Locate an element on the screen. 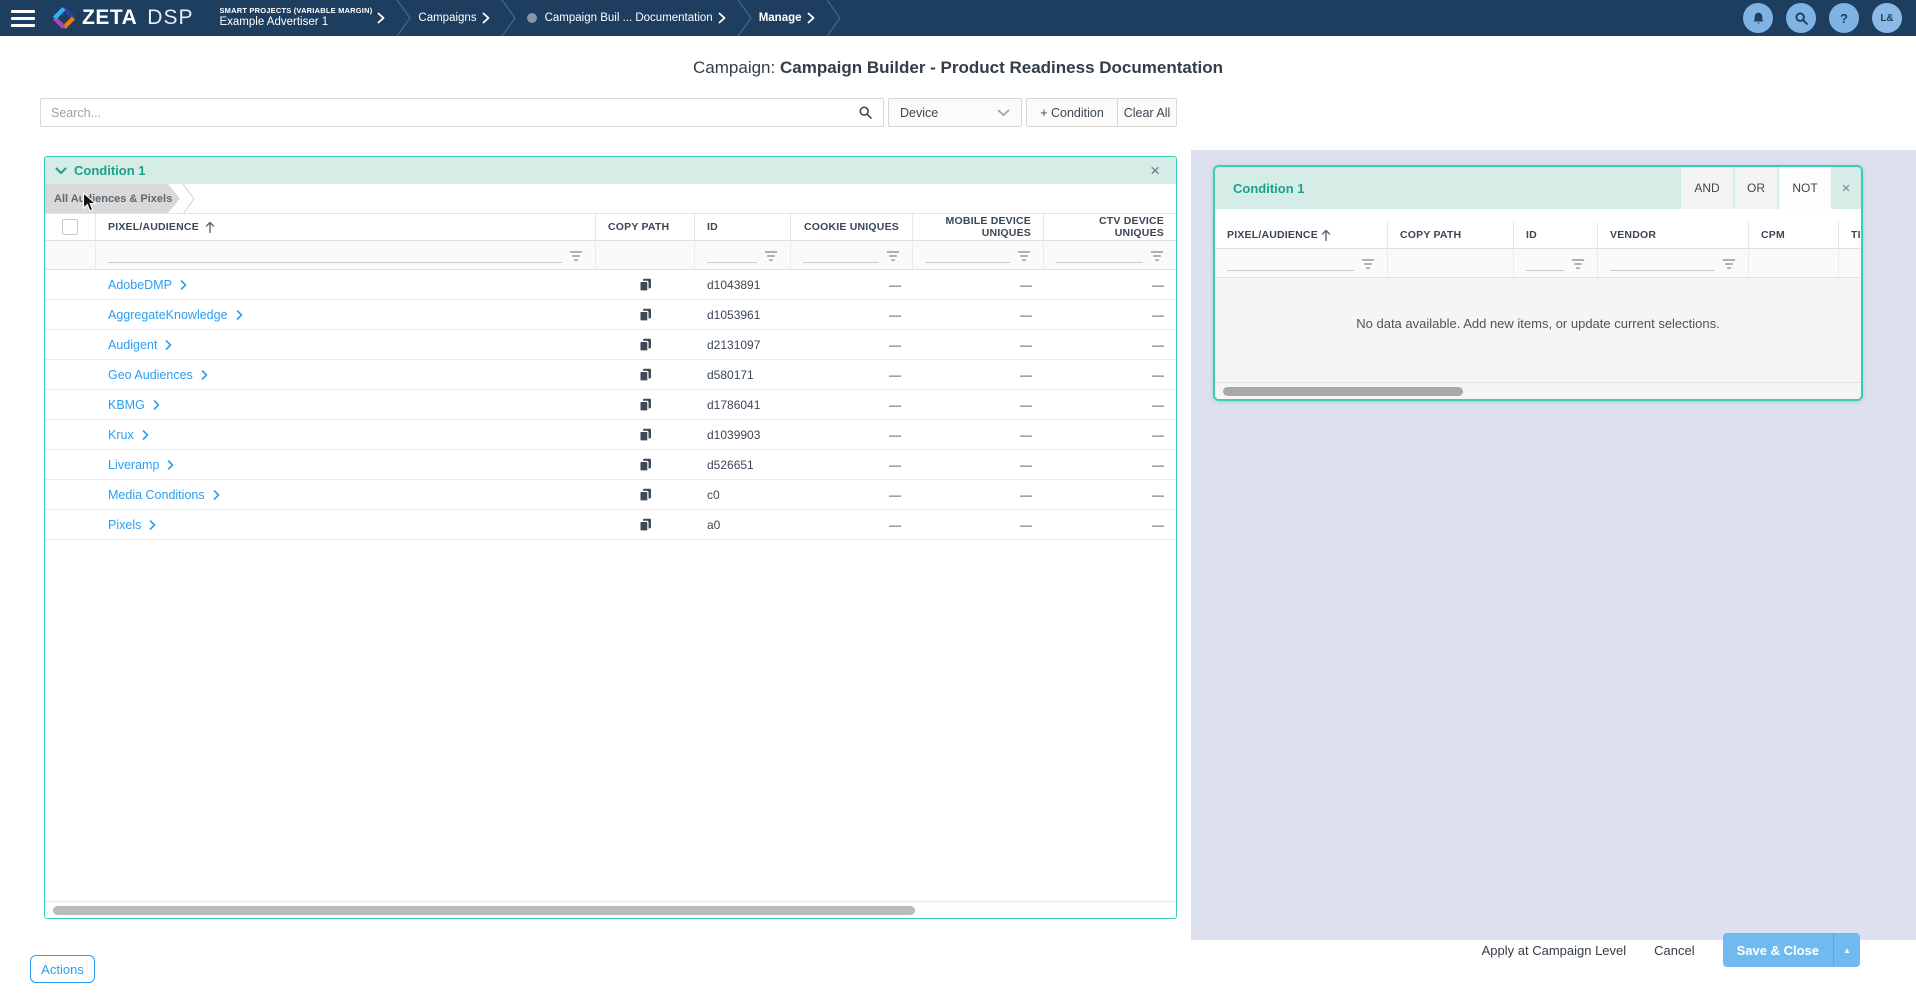 This screenshot has height=994, width=1916. mobile-uniques-cell: — is located at coordinates (1026, 464).